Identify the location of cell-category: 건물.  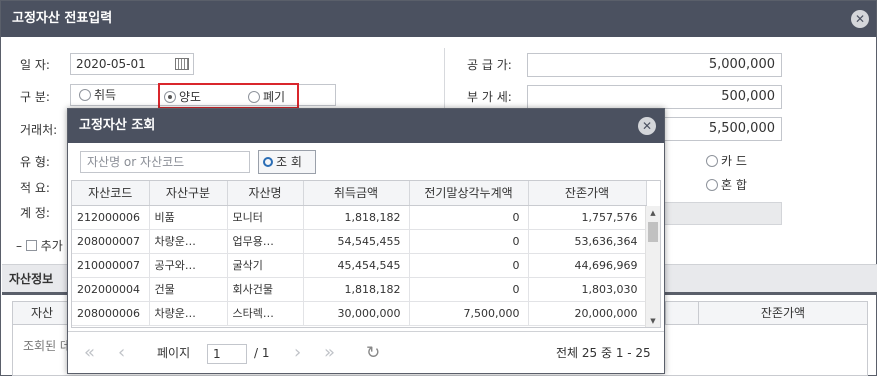
(188, 289).